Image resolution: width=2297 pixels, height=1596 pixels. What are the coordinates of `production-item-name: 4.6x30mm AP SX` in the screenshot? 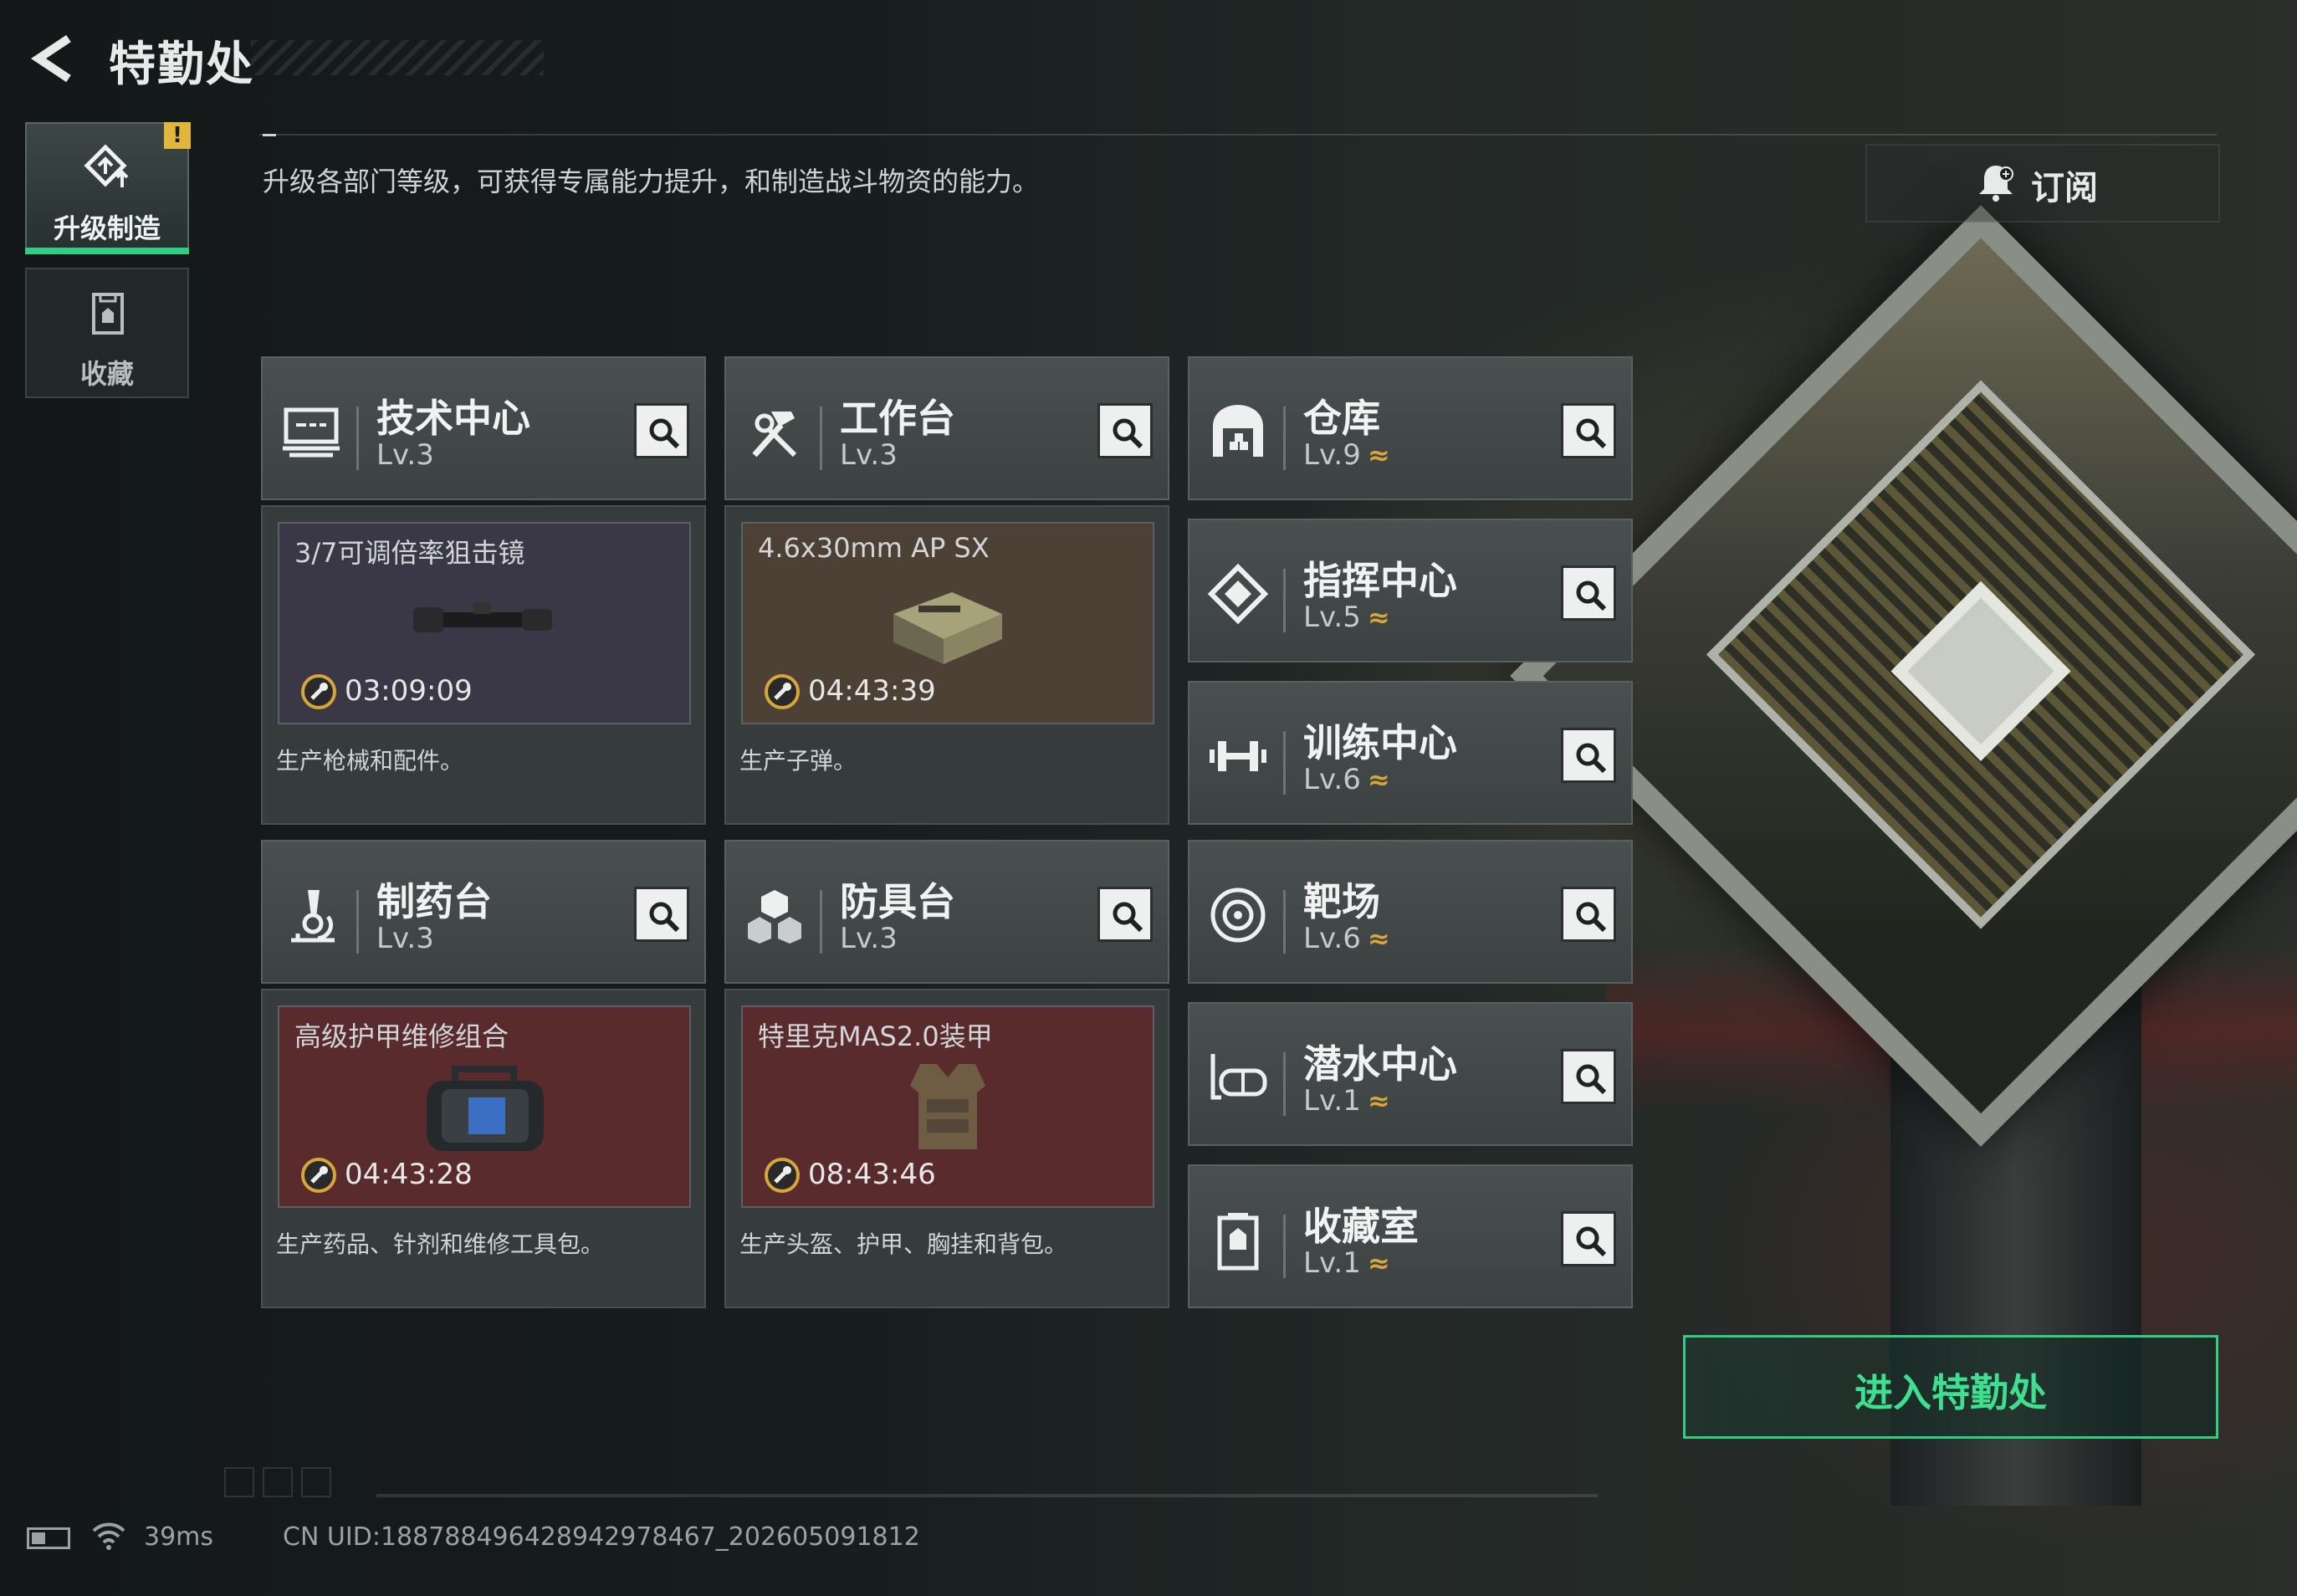 It's located at (874, 548).